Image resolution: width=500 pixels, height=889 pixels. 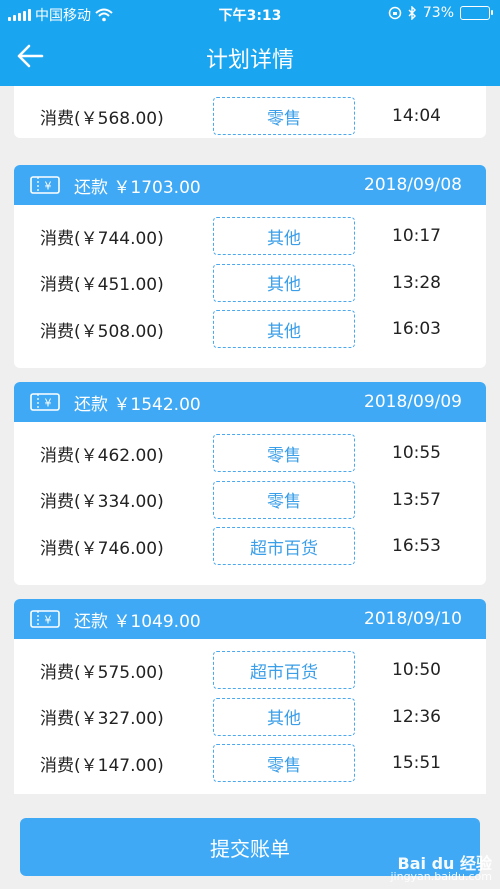 I want to click on consume-amount: 消费(￥327.00), so click(x=102, y=719).